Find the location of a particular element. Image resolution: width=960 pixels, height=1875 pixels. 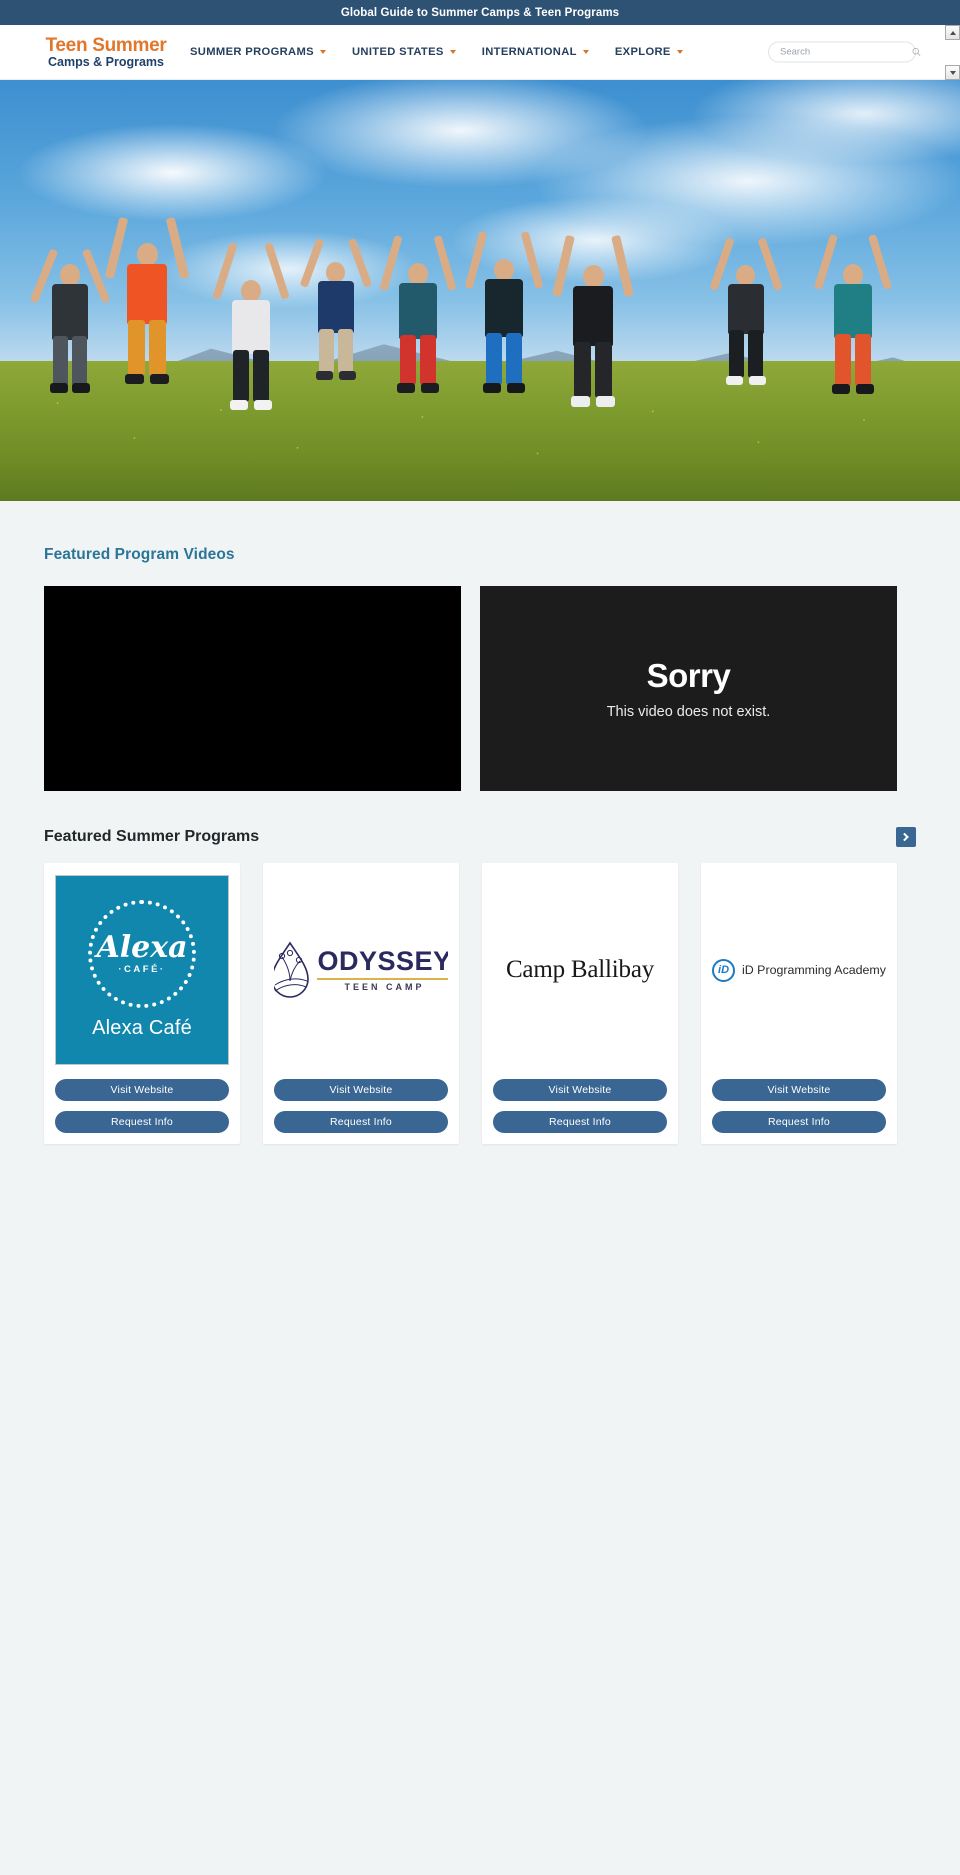

odyssey-droplet-icon is located at coordinates (292, 969).